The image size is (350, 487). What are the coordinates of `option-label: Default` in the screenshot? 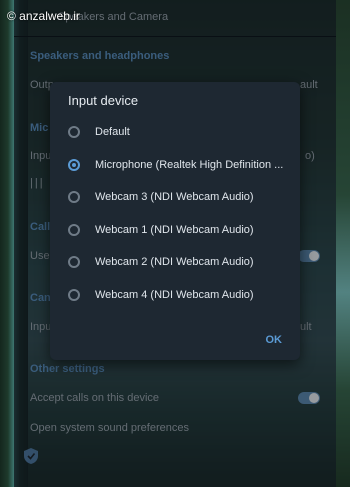 It's located at (112, 132).